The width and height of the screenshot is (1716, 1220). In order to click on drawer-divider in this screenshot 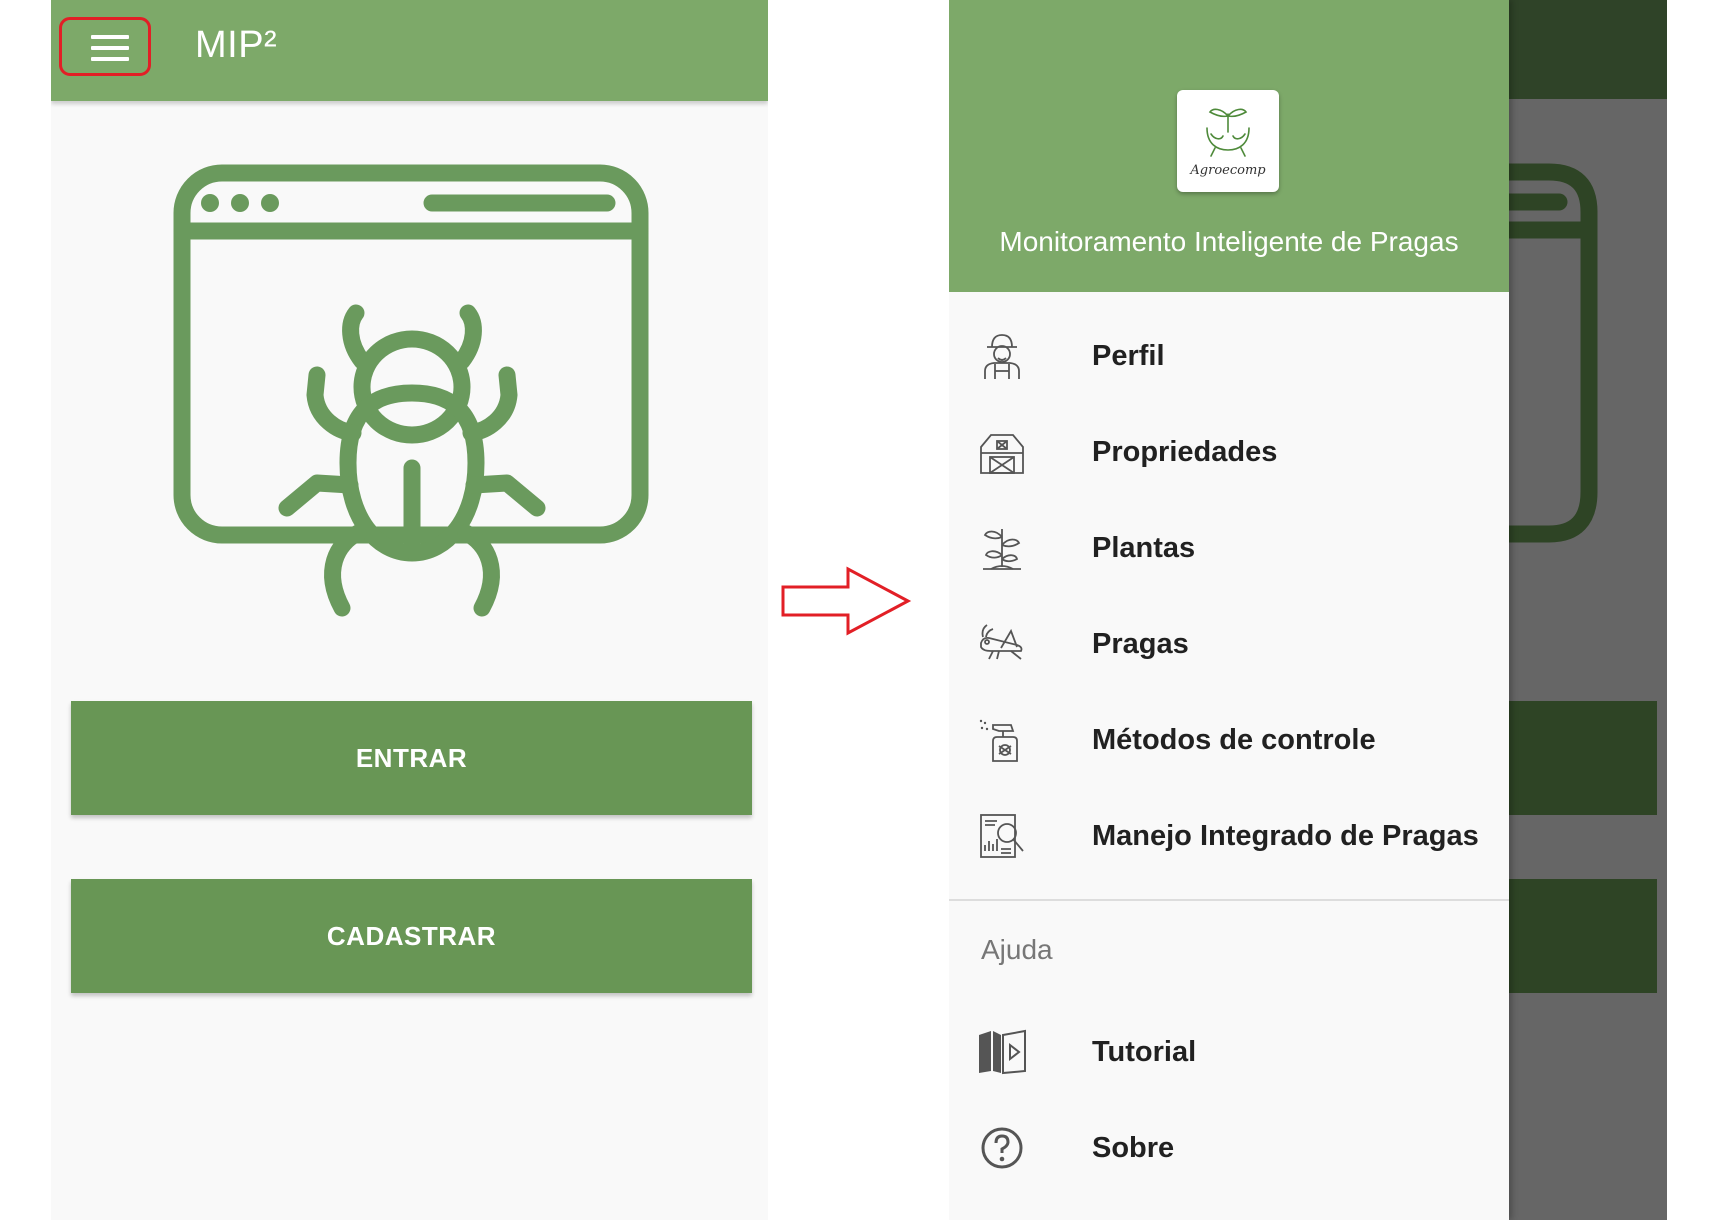, I will do `click(1229, 900)`.